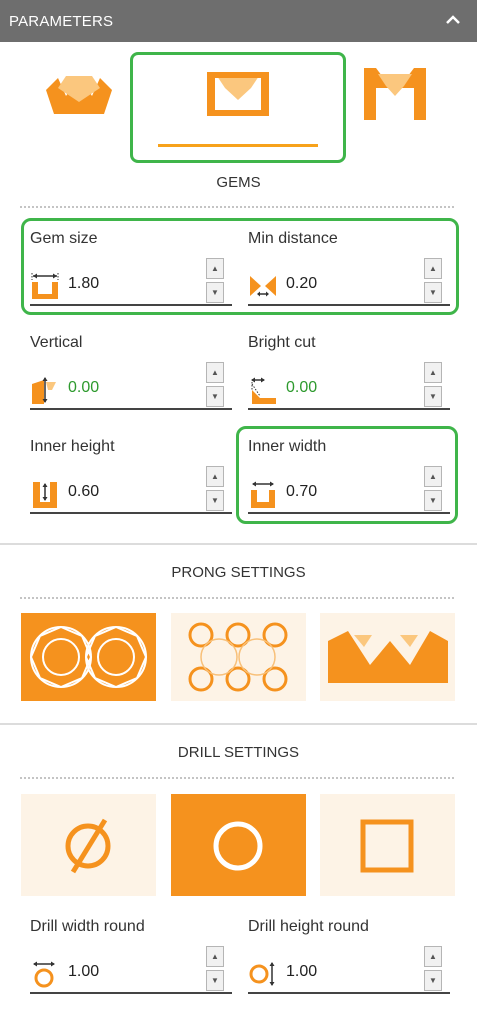 The height and width of the screenshot is (1024, 477). What do you see at coordinates (237, 778) in the screenshot?
I see `drill-divider` at bounding box center [237, 778].